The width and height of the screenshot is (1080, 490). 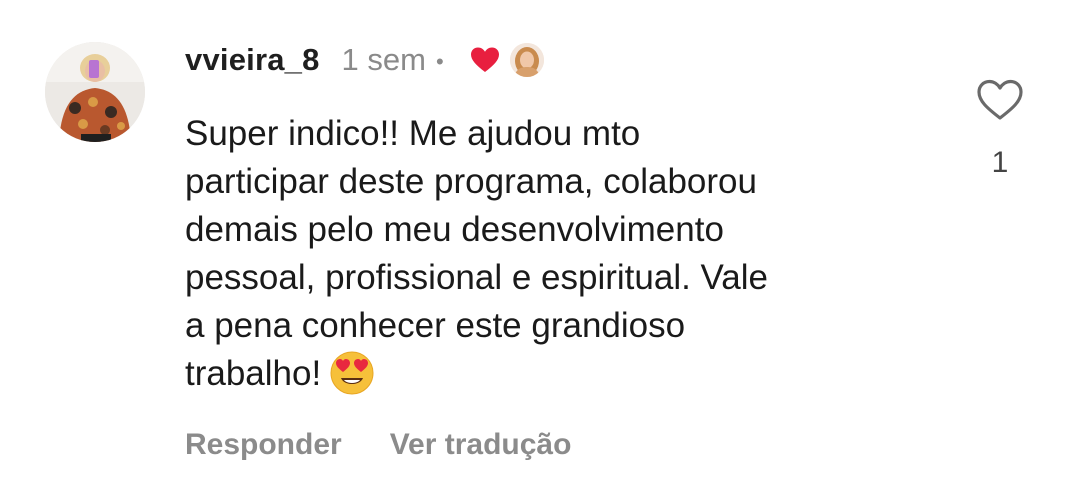 What do you see at coordinates (526, 60) in the screenshot?
I see `author-mini-avatar` at bounding box center [526, 60].